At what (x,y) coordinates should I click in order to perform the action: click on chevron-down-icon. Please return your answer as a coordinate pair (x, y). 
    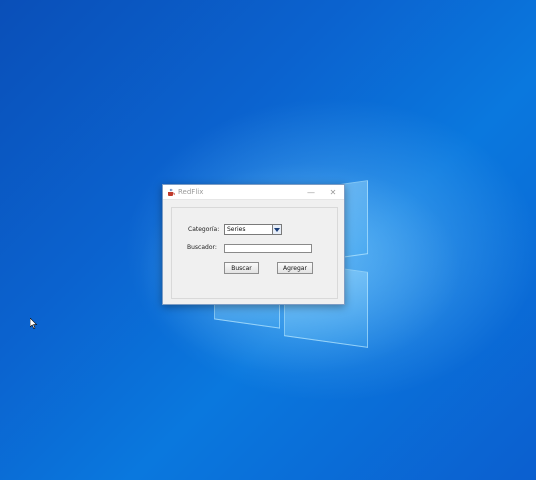
    Looking at the image, I should click on (276, 229).